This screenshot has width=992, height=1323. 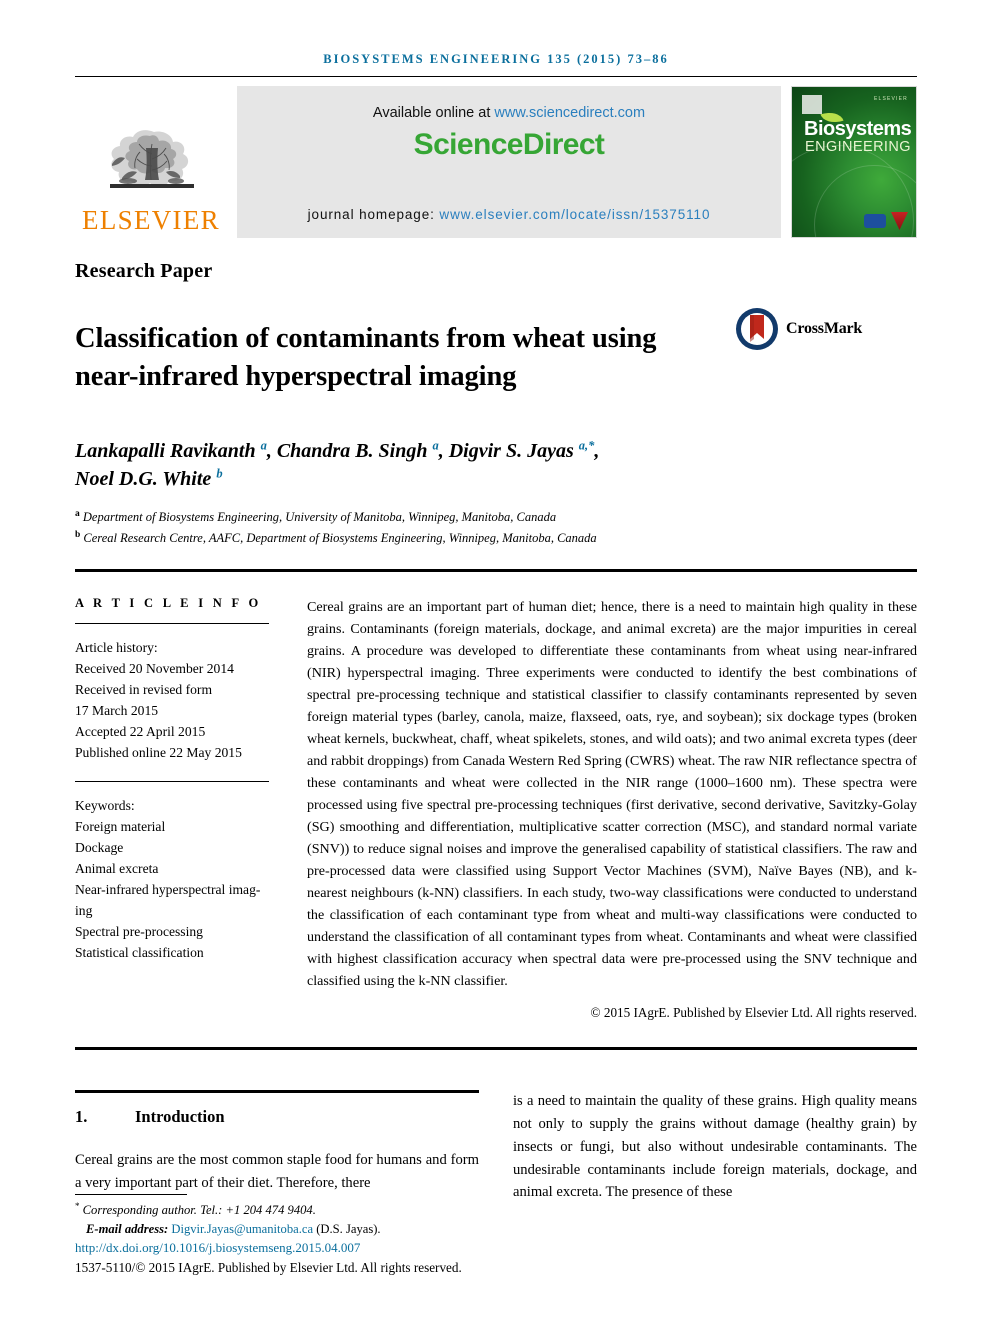 I want to click on journal-homepage-label: journal homepage:, so click(x=373, y=214).